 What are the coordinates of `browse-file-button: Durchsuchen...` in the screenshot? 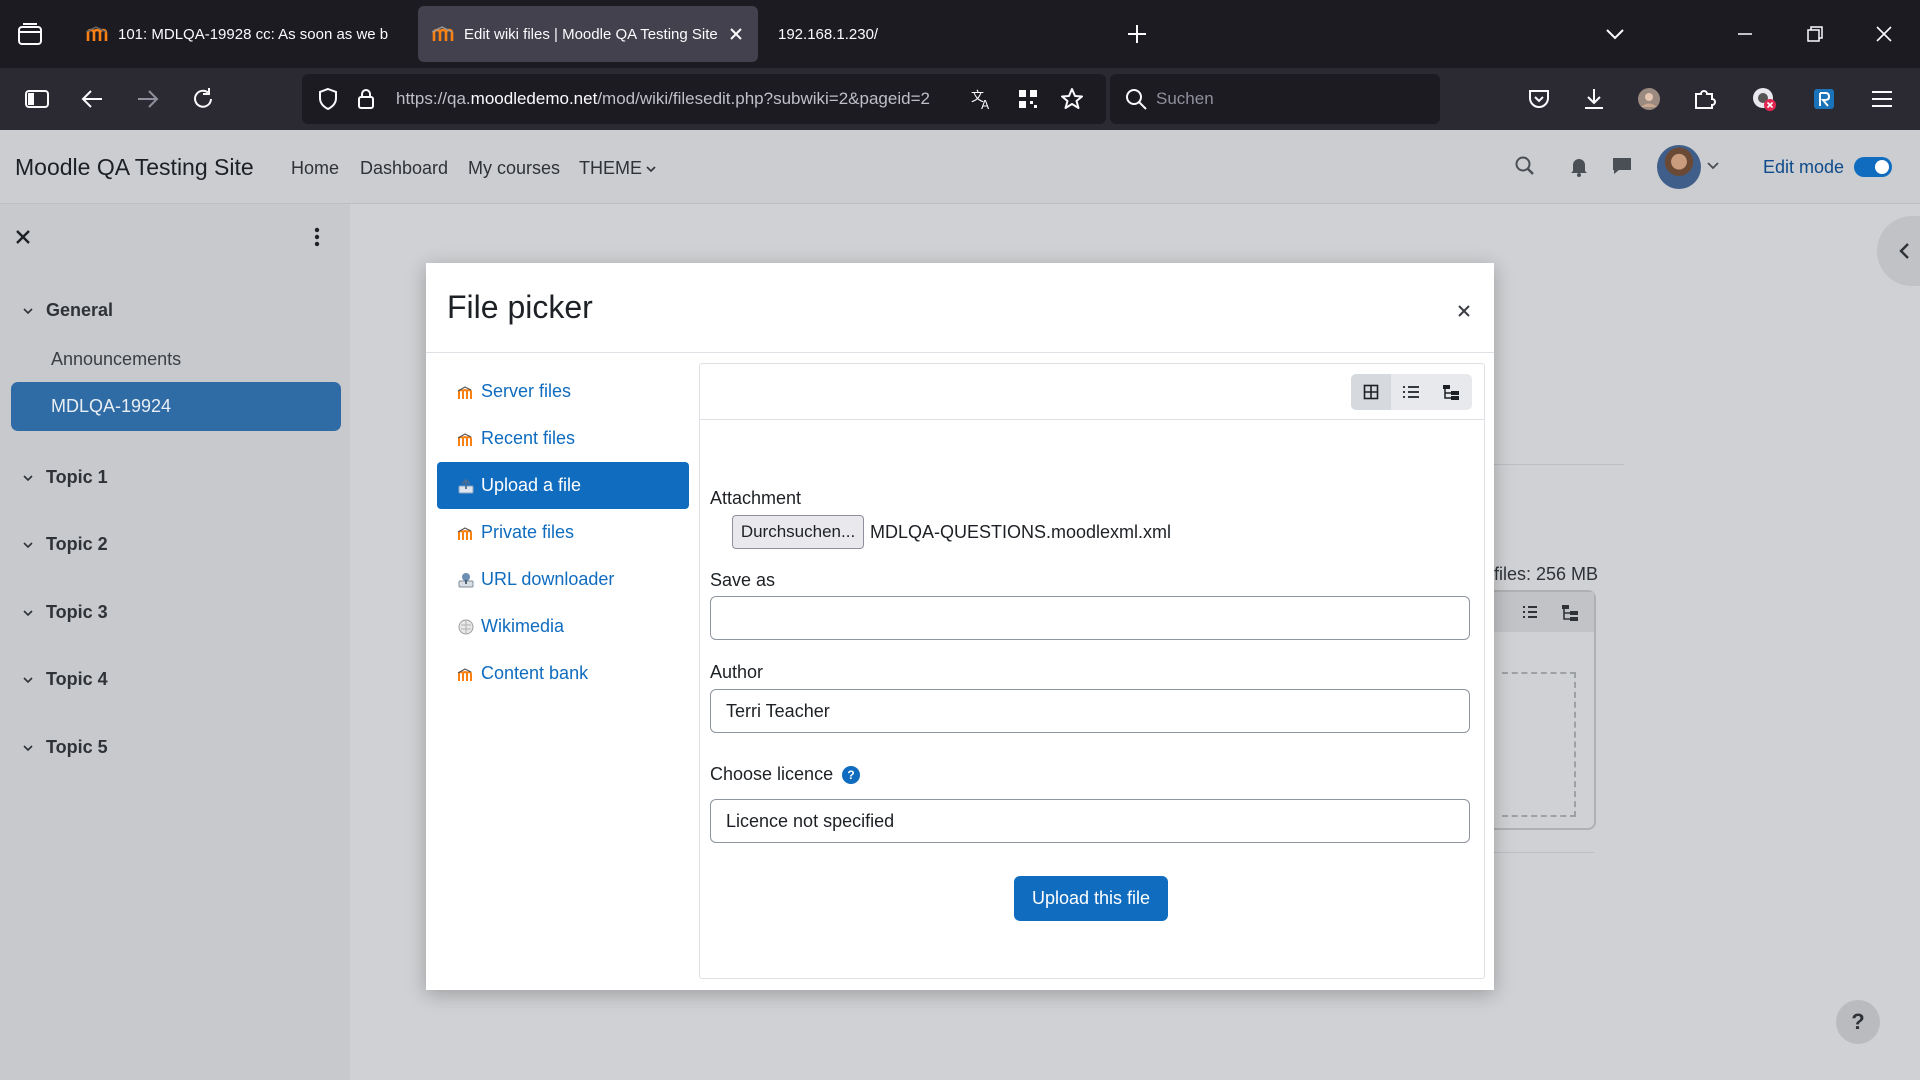 It's located at (798, 532).